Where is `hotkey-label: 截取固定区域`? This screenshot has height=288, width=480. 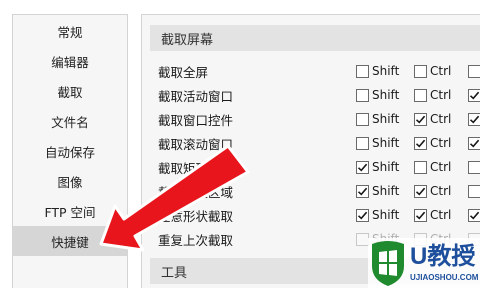
hotkey-label: 截取固定区域 is located at coordinates (196, 192).